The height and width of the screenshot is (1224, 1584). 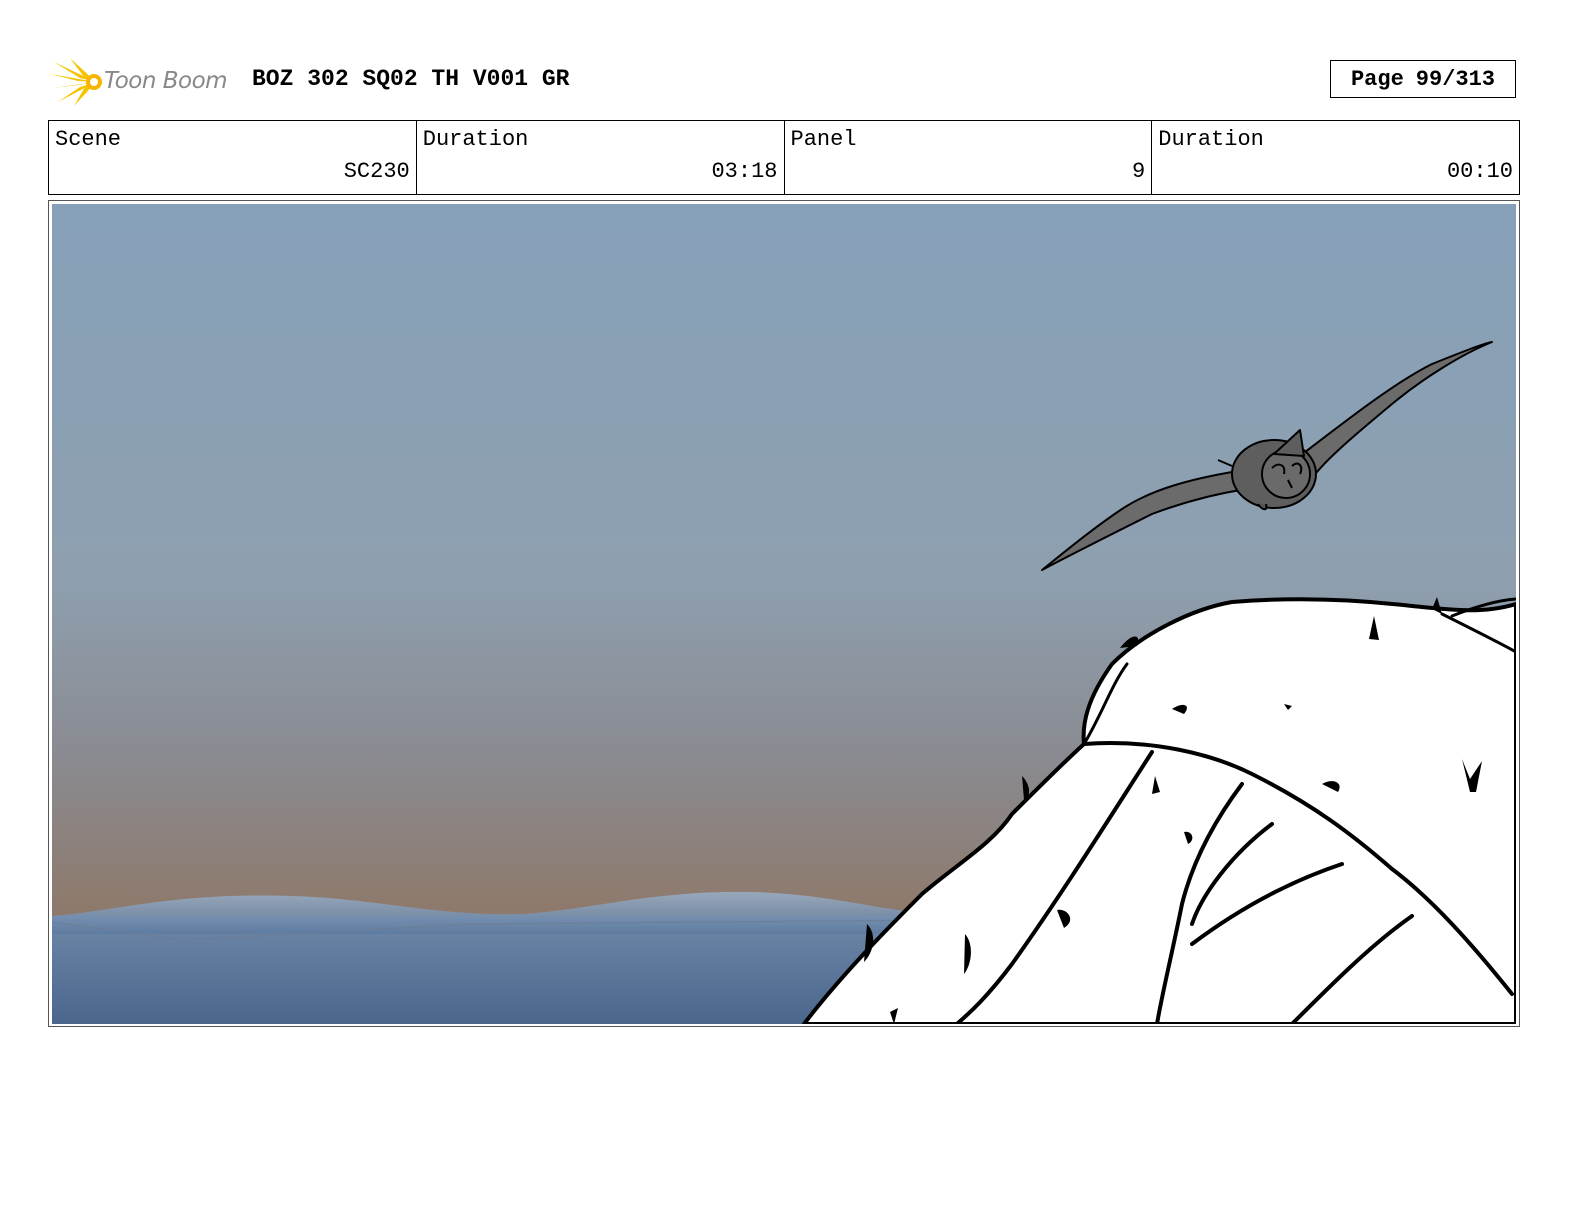 What do you see at coordinates (1139, 171) in the screenshot?
I see `panel-value: 9` at bounding box center [1139, 171].